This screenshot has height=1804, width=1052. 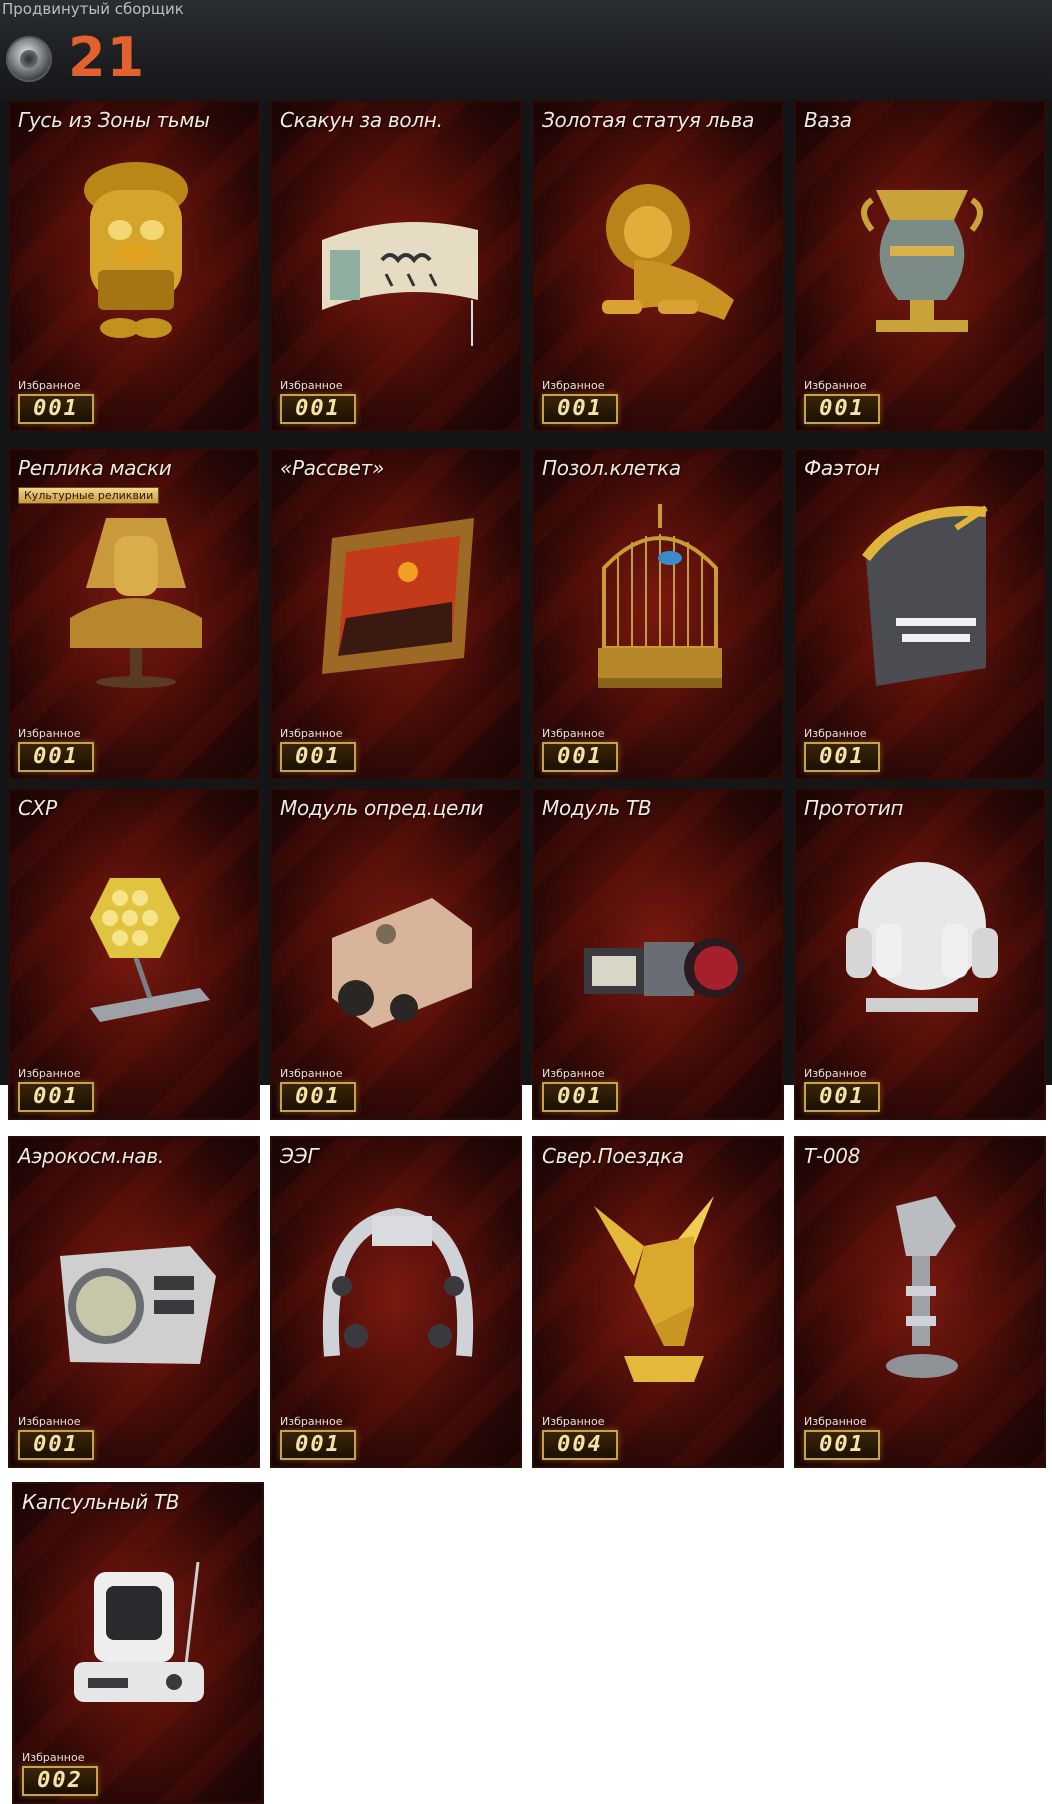 What do you see at coordinates (611, 468) in the screenshot?
I see `item-name: Позол.клетка` at bounding box center [611, 468].